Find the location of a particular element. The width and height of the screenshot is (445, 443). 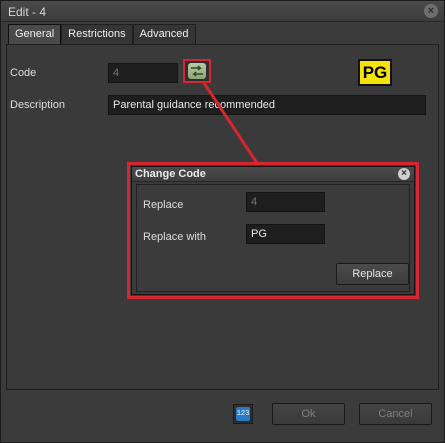

code-label: Code is located at coordinates (23, 73).